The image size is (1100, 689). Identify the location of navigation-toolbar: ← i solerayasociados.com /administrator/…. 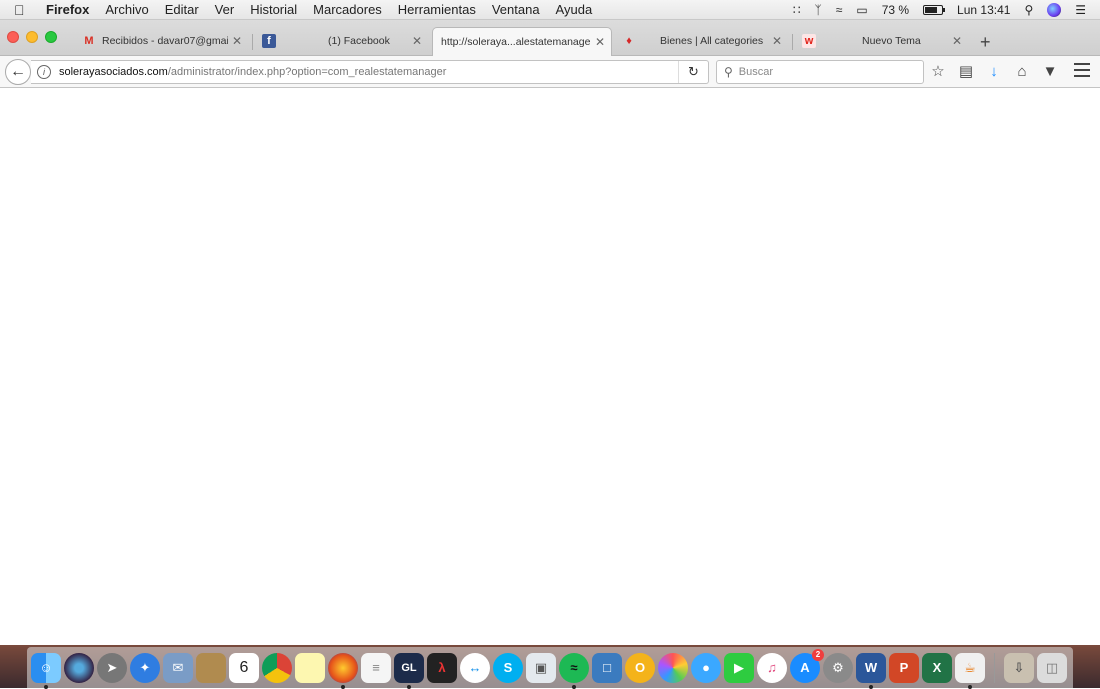
(550, 72).